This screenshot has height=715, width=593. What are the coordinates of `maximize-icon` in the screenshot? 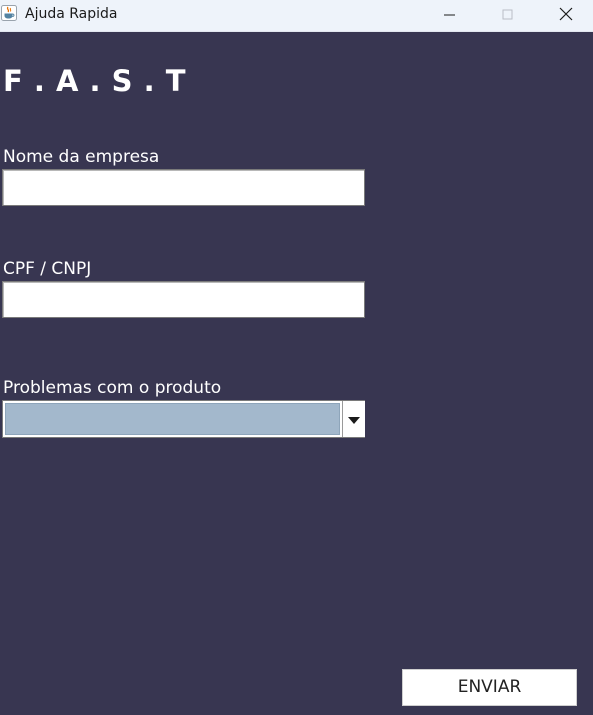 It's located at (508, 15).